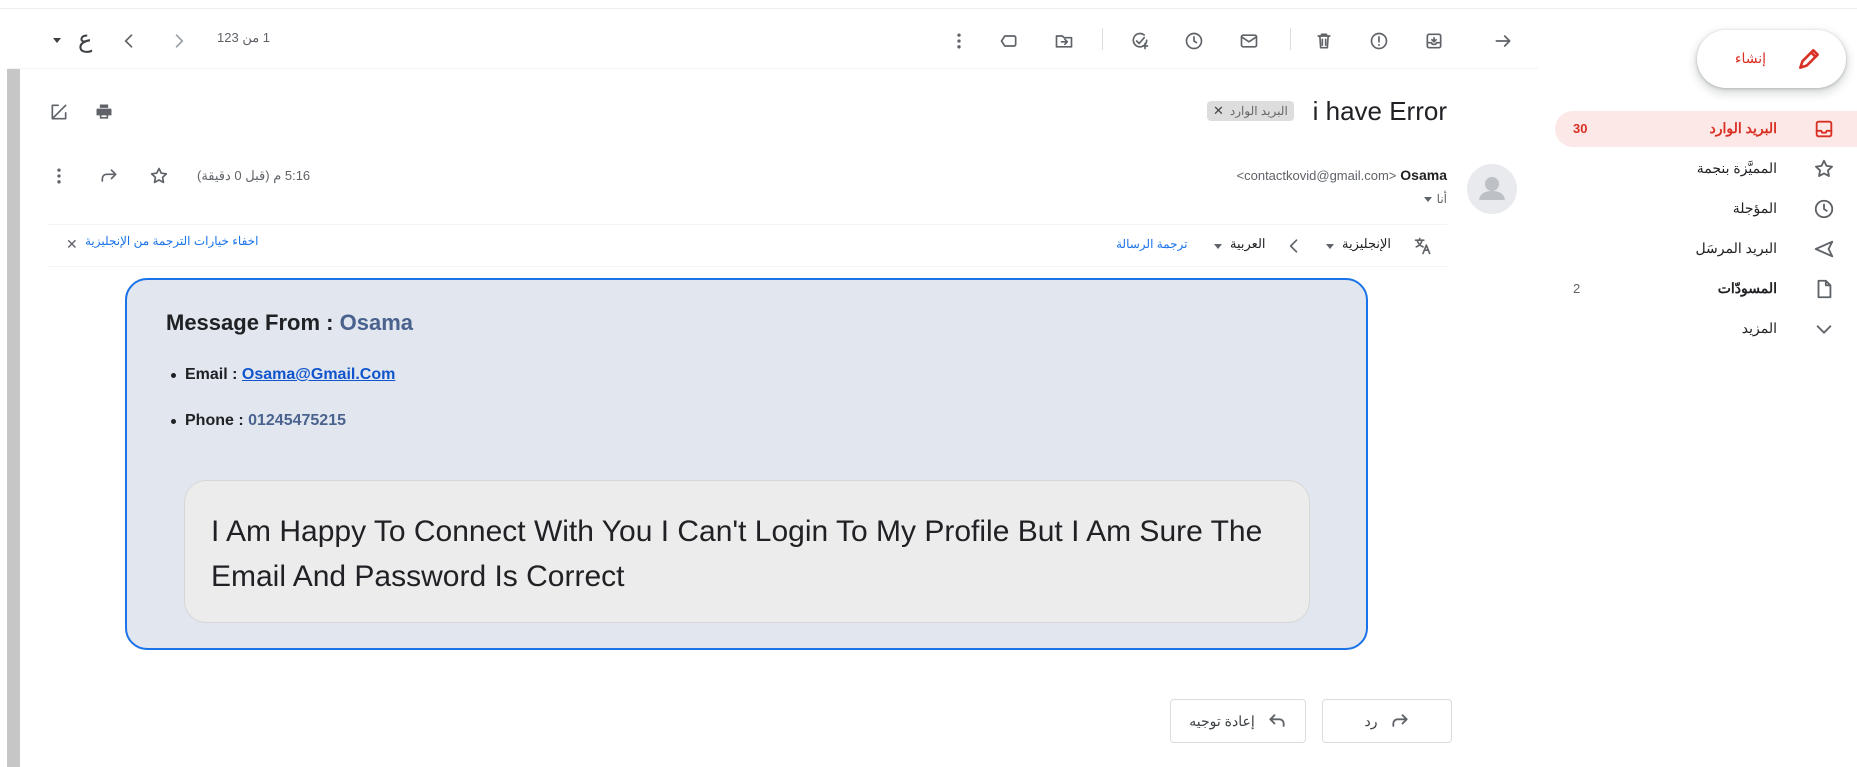 The width and height of the screenshot is (1857, 767). What do you see at coordinates (297, 420) in the screenshot?
I see `phone-value: 01245475215` at bounding box center [297, 420].